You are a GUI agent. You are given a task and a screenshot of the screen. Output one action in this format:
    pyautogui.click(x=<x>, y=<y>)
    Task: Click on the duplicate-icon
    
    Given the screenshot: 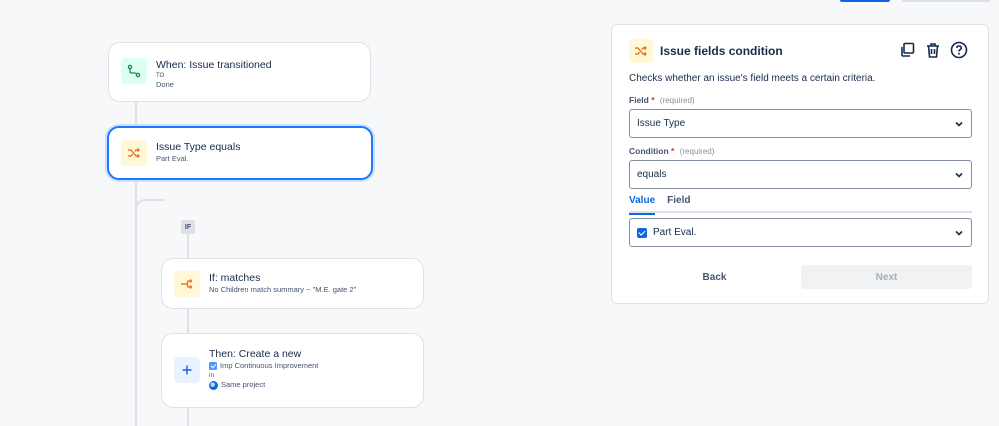 What is the action you would take?
    pyautogui.click(x=907, y=50)
    